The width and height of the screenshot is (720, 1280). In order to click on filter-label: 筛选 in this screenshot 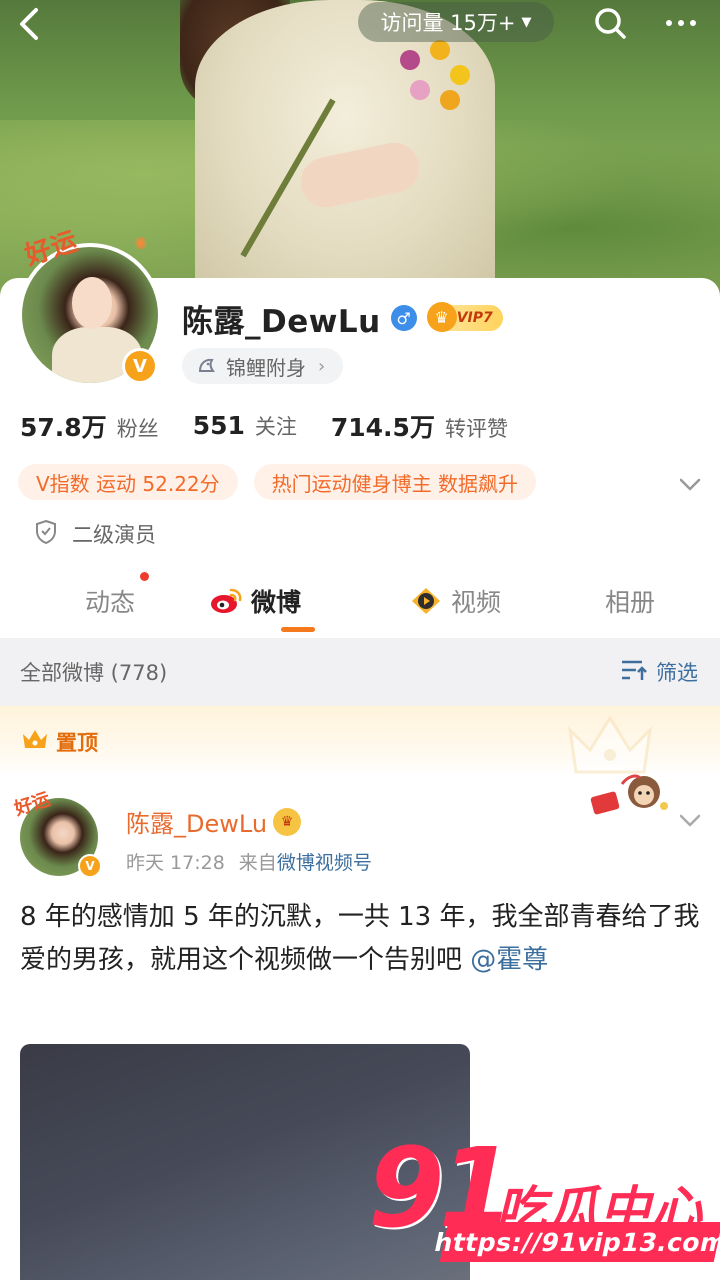, I will do `click(677, 673)`.